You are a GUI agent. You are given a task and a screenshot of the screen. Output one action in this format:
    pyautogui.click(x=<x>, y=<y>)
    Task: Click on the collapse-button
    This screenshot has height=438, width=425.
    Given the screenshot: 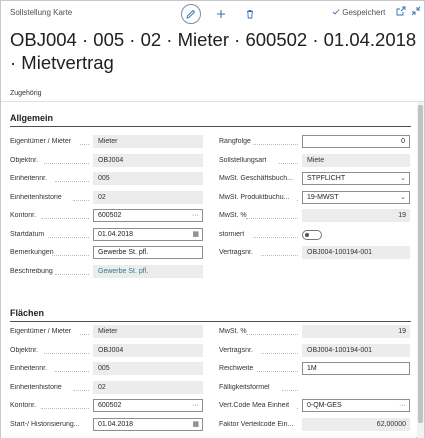 What is the action you would take?
    pyautogui.click(x=416, y=12)
    